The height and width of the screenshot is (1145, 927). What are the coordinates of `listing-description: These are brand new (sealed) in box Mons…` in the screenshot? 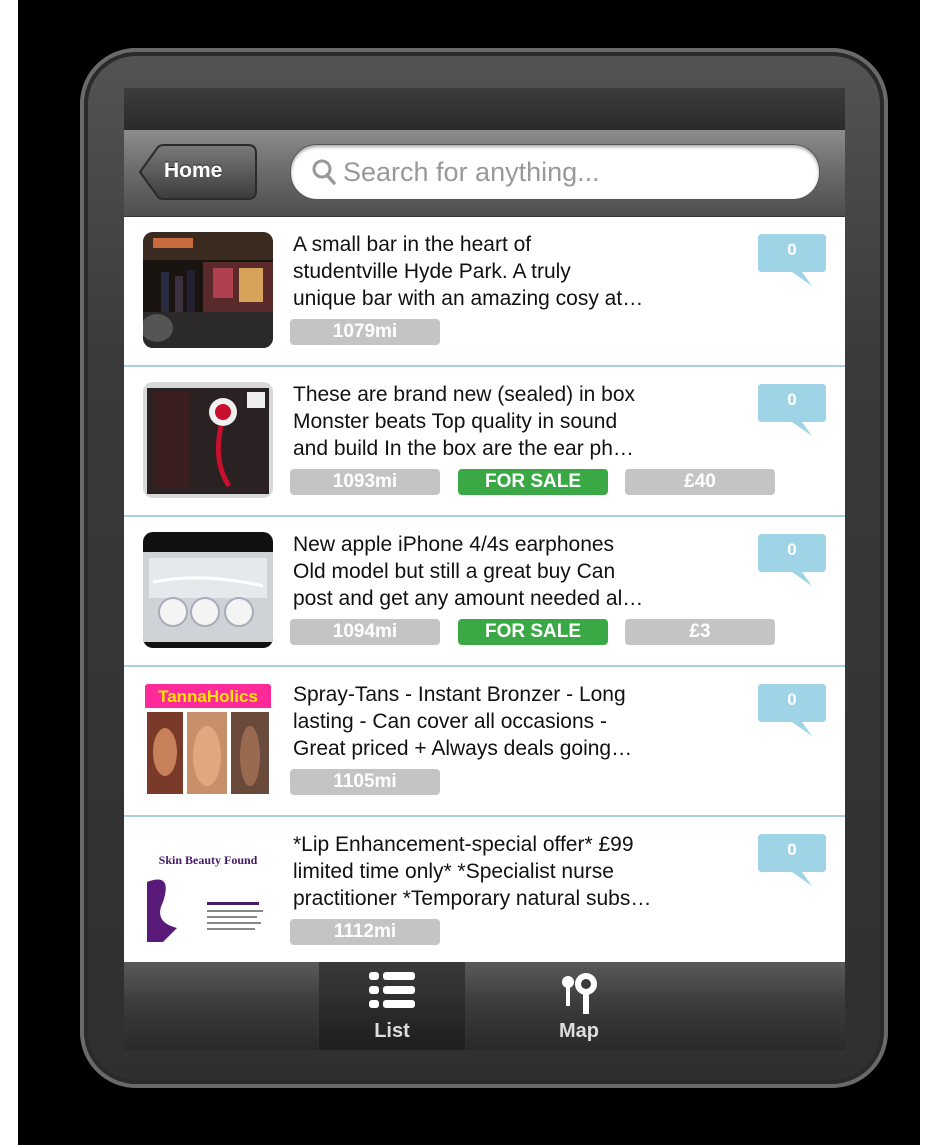 It's located at (528, 421).